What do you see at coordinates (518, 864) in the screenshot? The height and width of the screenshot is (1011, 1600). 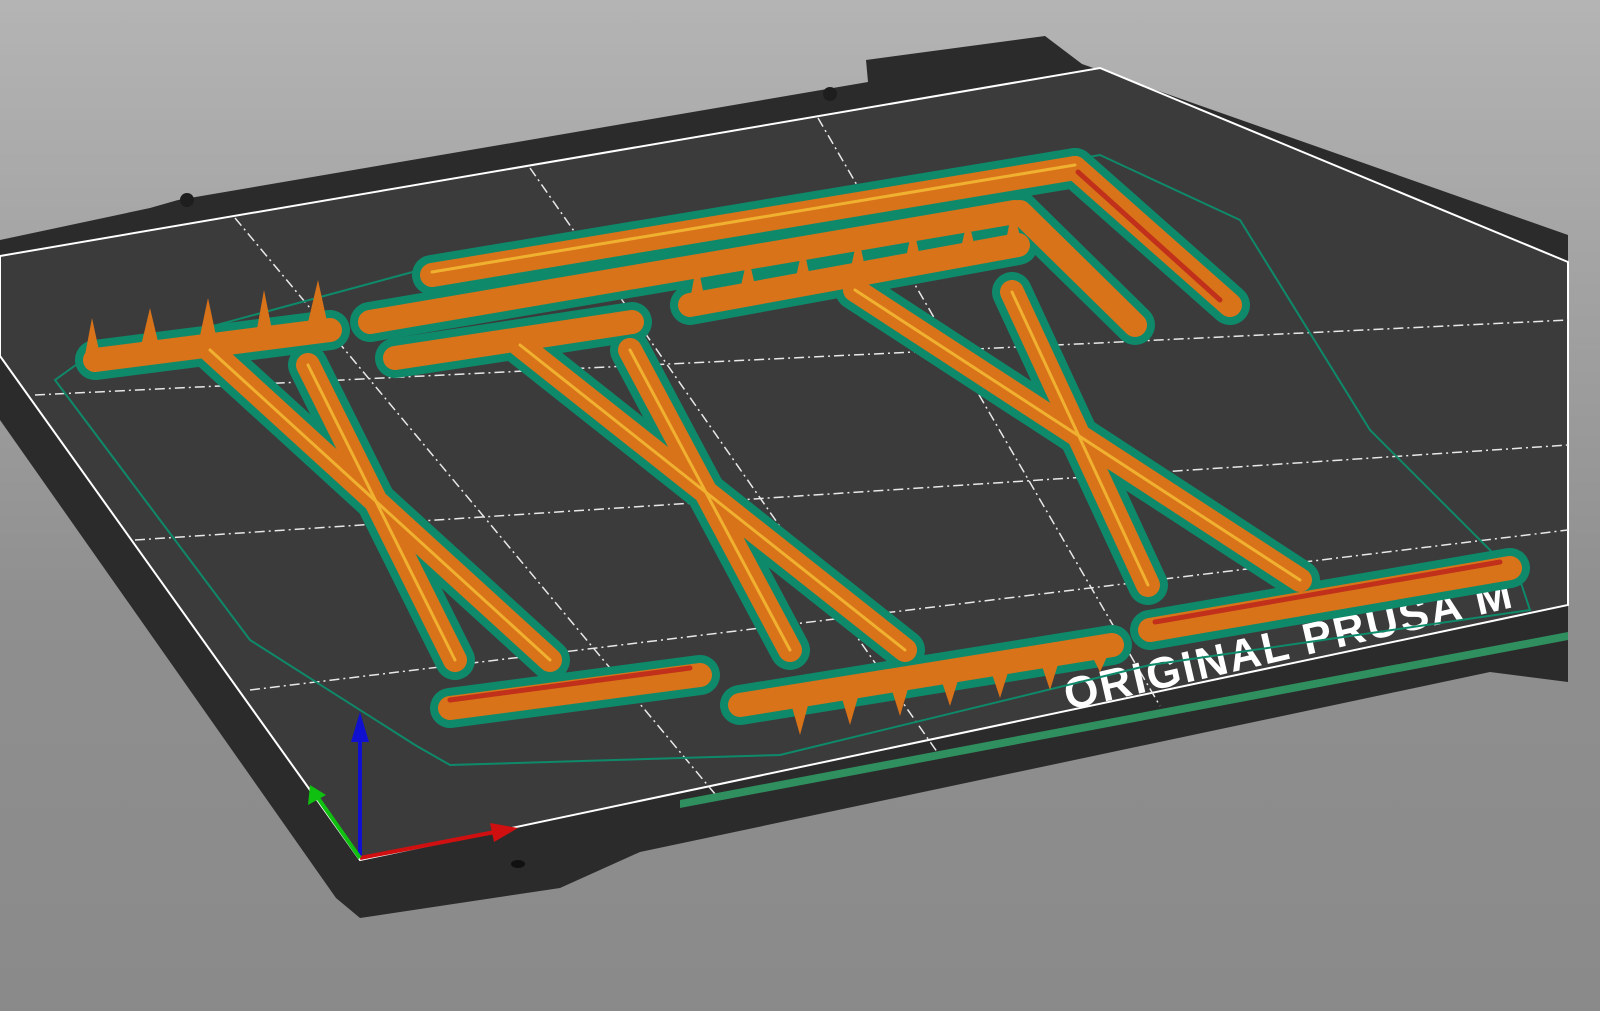 I see `bed-hole` at bounding box center [518, 864].